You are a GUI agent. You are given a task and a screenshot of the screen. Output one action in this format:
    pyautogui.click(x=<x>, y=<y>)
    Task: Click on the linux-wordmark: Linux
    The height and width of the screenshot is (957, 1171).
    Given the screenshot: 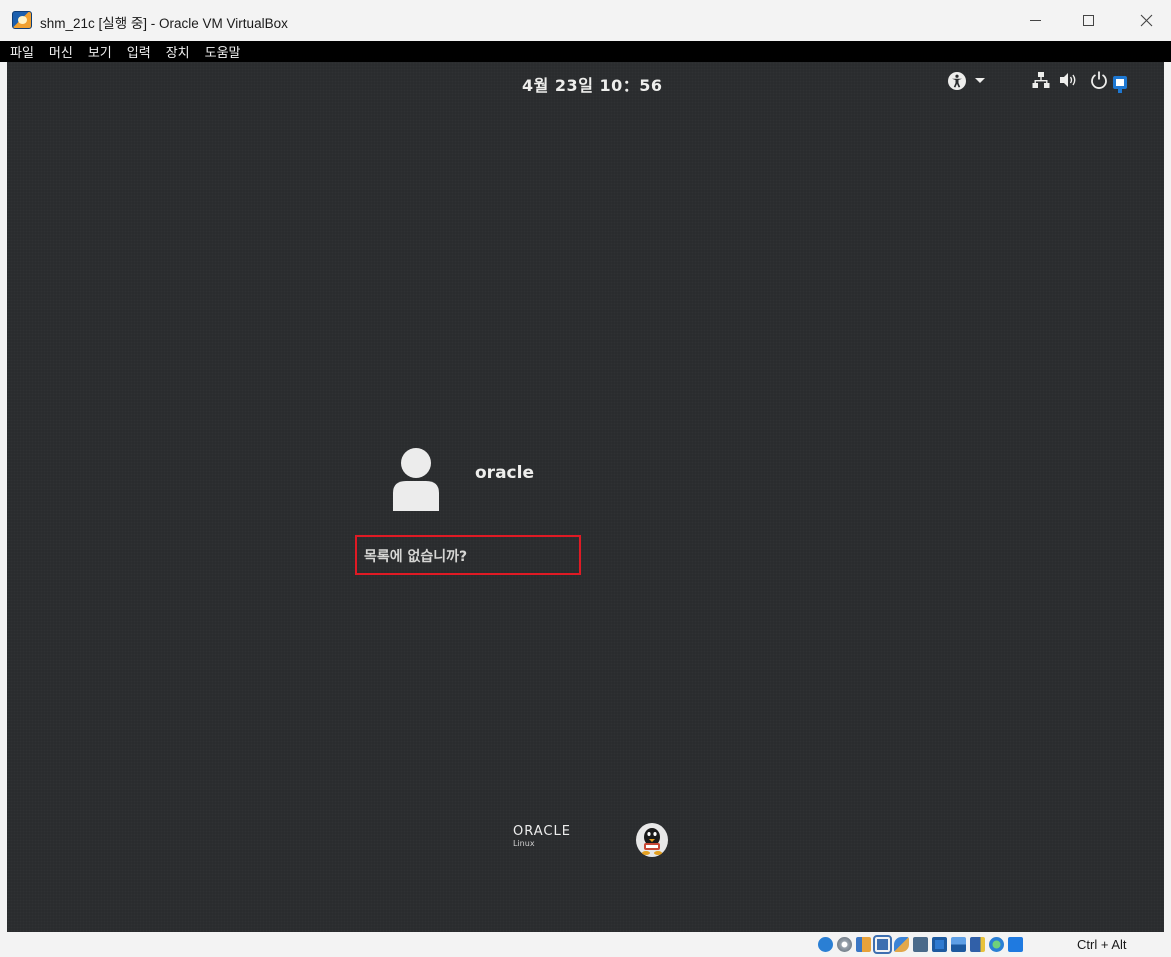 What is the action you would take?
    pyautogui.click(x=524, y=843)
    